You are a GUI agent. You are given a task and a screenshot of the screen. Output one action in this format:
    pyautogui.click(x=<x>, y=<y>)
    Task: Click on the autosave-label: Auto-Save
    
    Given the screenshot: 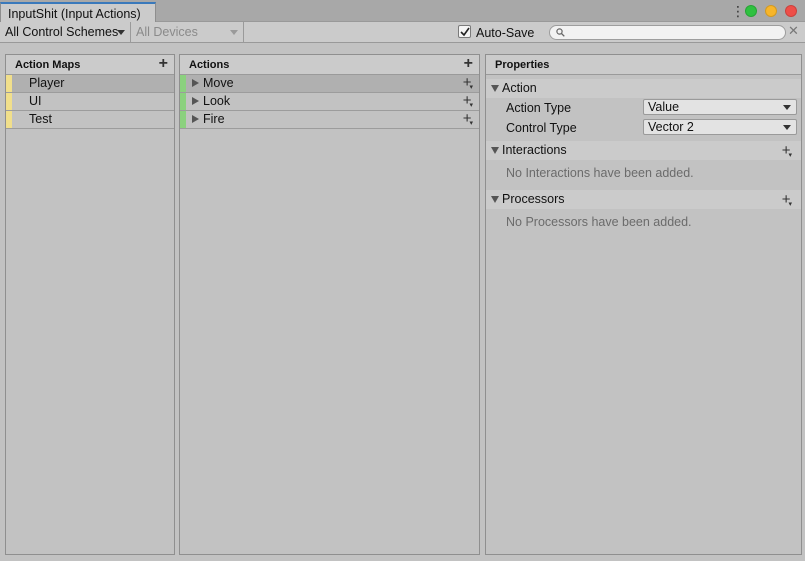 What is the action you would take?
    pyautogui.click(x=505, y=33)
    